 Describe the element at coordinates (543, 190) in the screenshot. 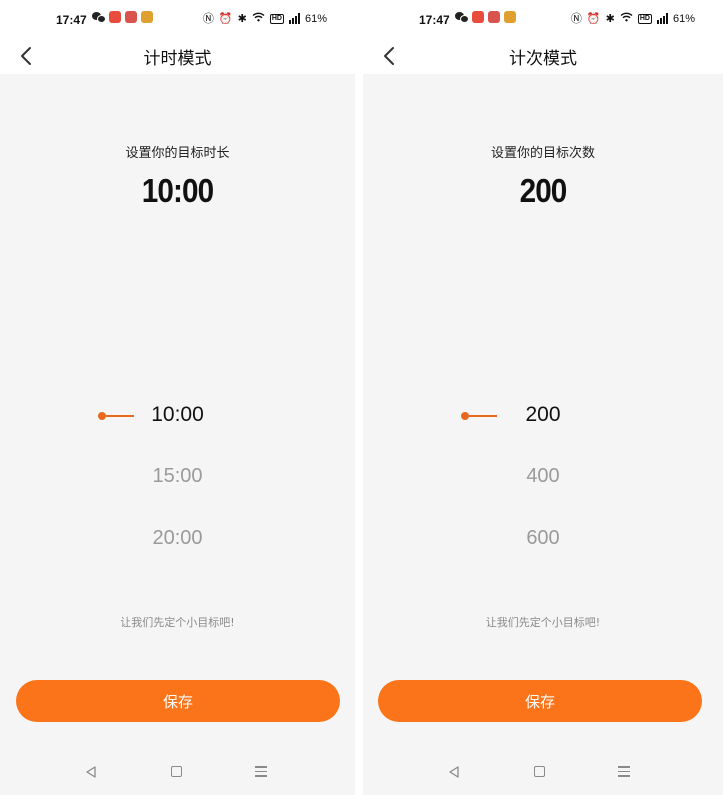

I see `target-value: 200` at that location.